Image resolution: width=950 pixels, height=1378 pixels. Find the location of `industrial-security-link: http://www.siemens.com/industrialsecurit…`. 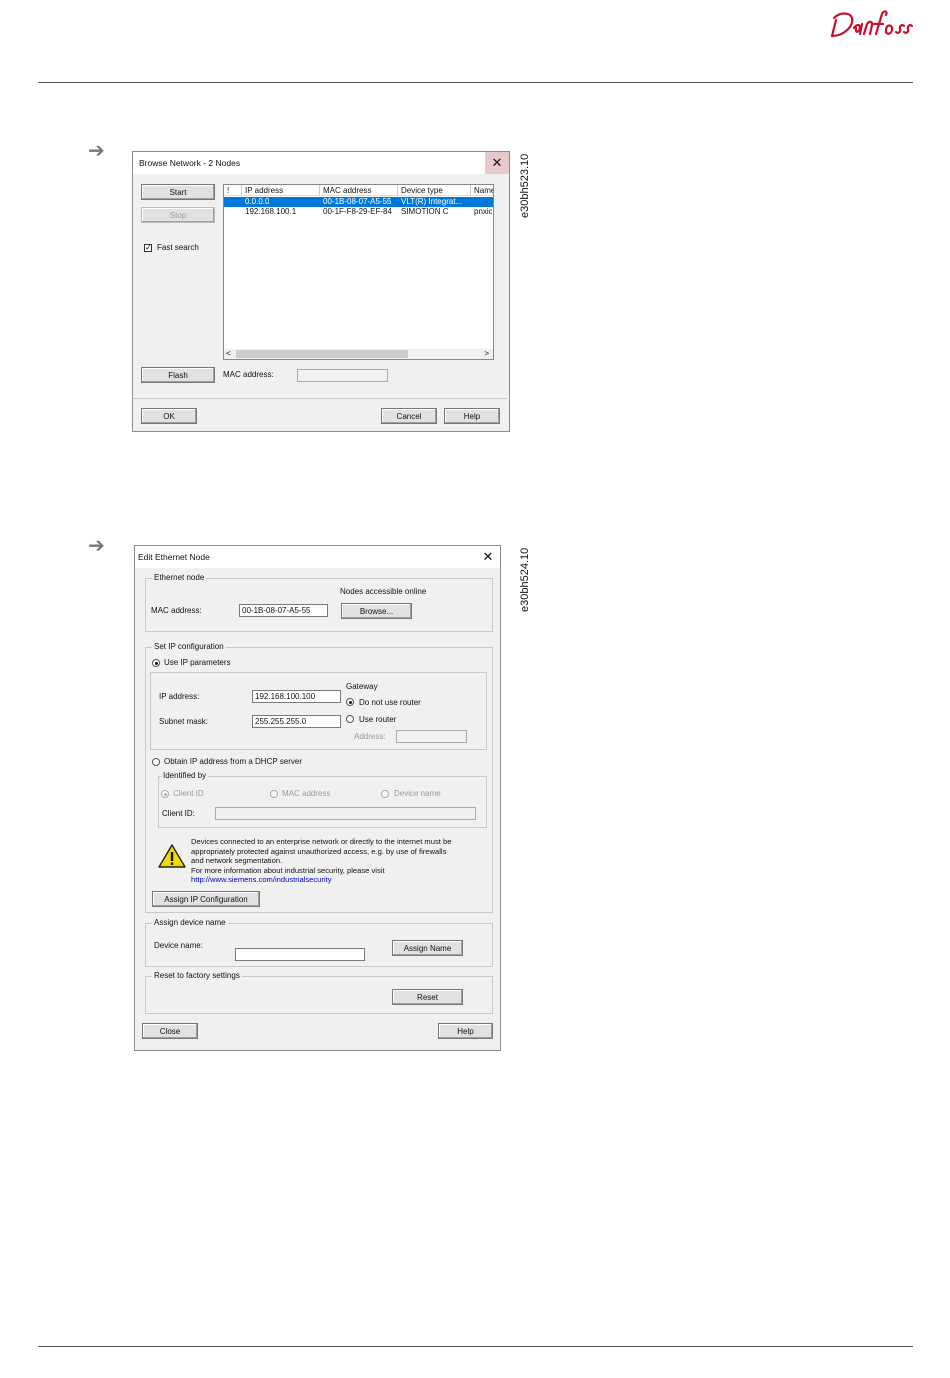

industrial-security-link: http://www.siemens.com/industrialsecurit… is located at coordinates (321, 880).